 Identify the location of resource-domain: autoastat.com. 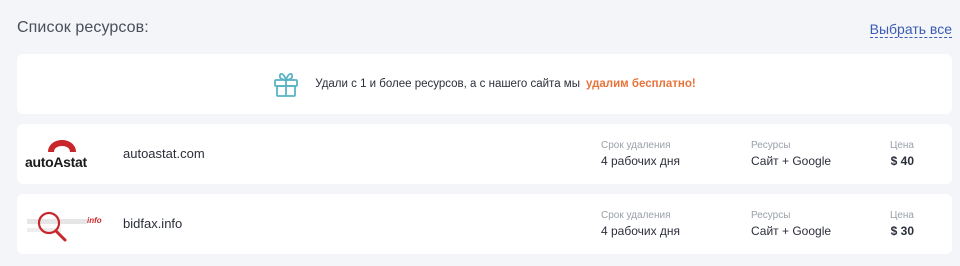
(164, 153).